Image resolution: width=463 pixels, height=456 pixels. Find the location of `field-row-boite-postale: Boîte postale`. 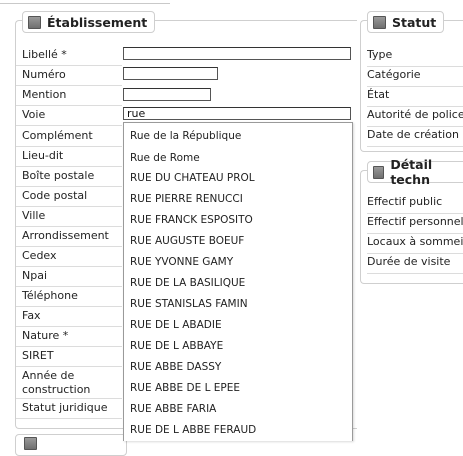

field-row-boite-postale: Boîte postale is located at coordinates (69, 177).